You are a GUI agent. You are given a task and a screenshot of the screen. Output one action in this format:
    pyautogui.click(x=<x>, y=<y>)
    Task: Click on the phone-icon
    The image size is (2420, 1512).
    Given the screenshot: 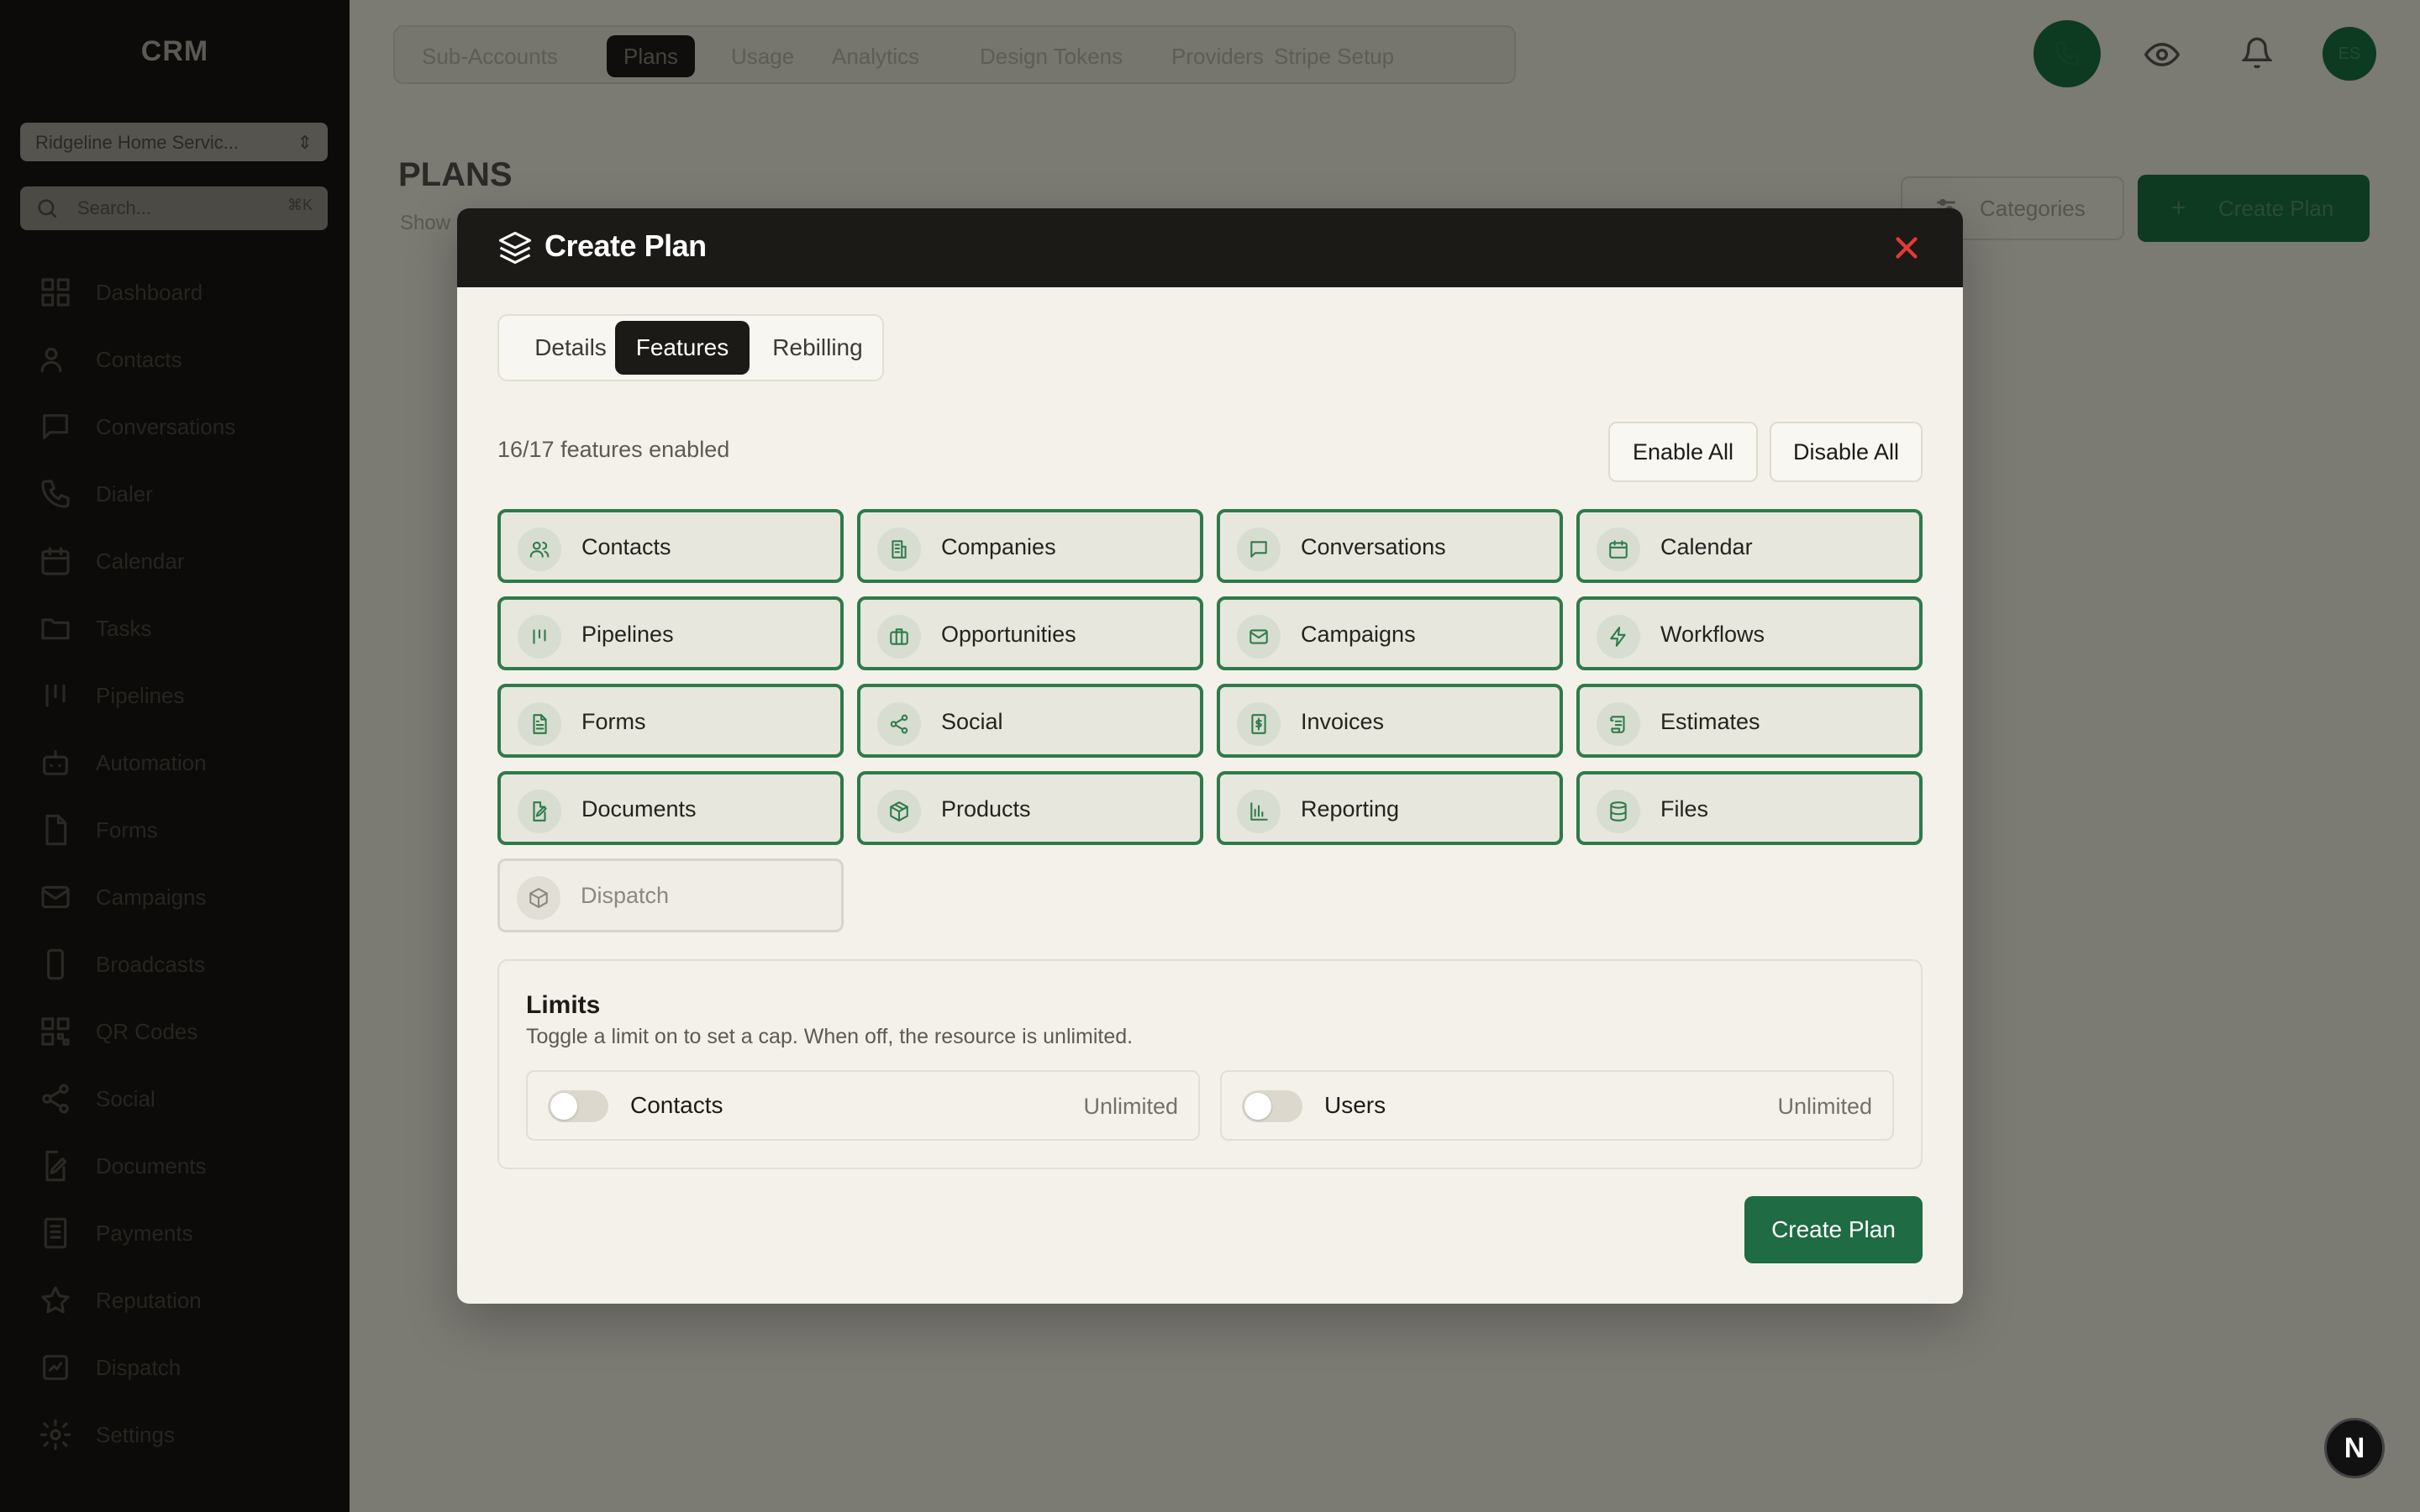 What is the action you would take?
    pyautogui.click(x=2067, y=53)
    